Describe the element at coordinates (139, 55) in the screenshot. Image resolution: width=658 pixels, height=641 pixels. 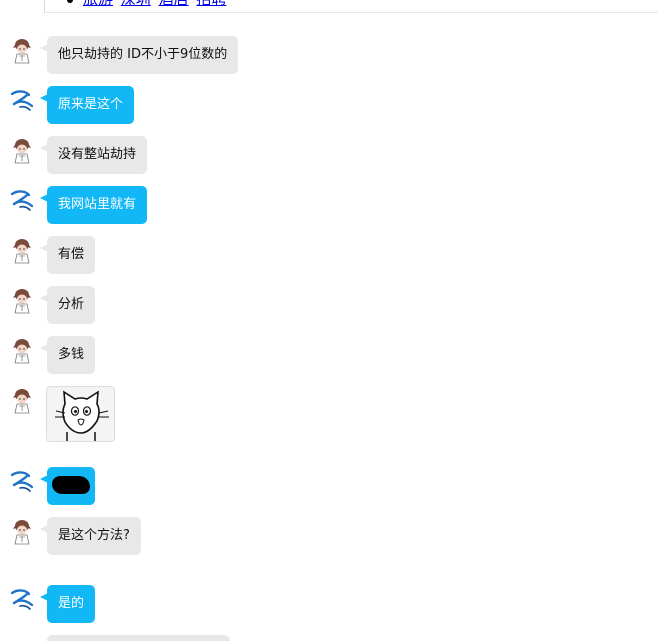
I see `message-bubble: 他只劫持的 ID不小于9位数的` at that location.